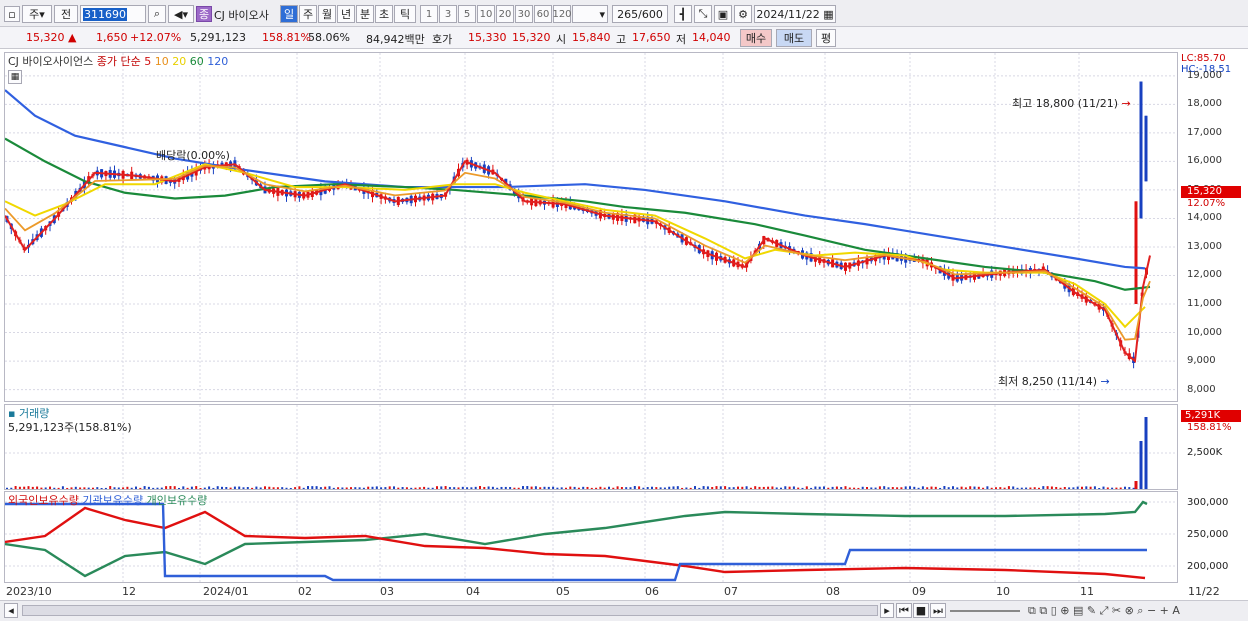 The height and width of the screenshot is (621, 1248). What do you see at coordinates (683, 14) in the screenshot?
I see `candle-icon: ┫` at bounding box center [683, 14].